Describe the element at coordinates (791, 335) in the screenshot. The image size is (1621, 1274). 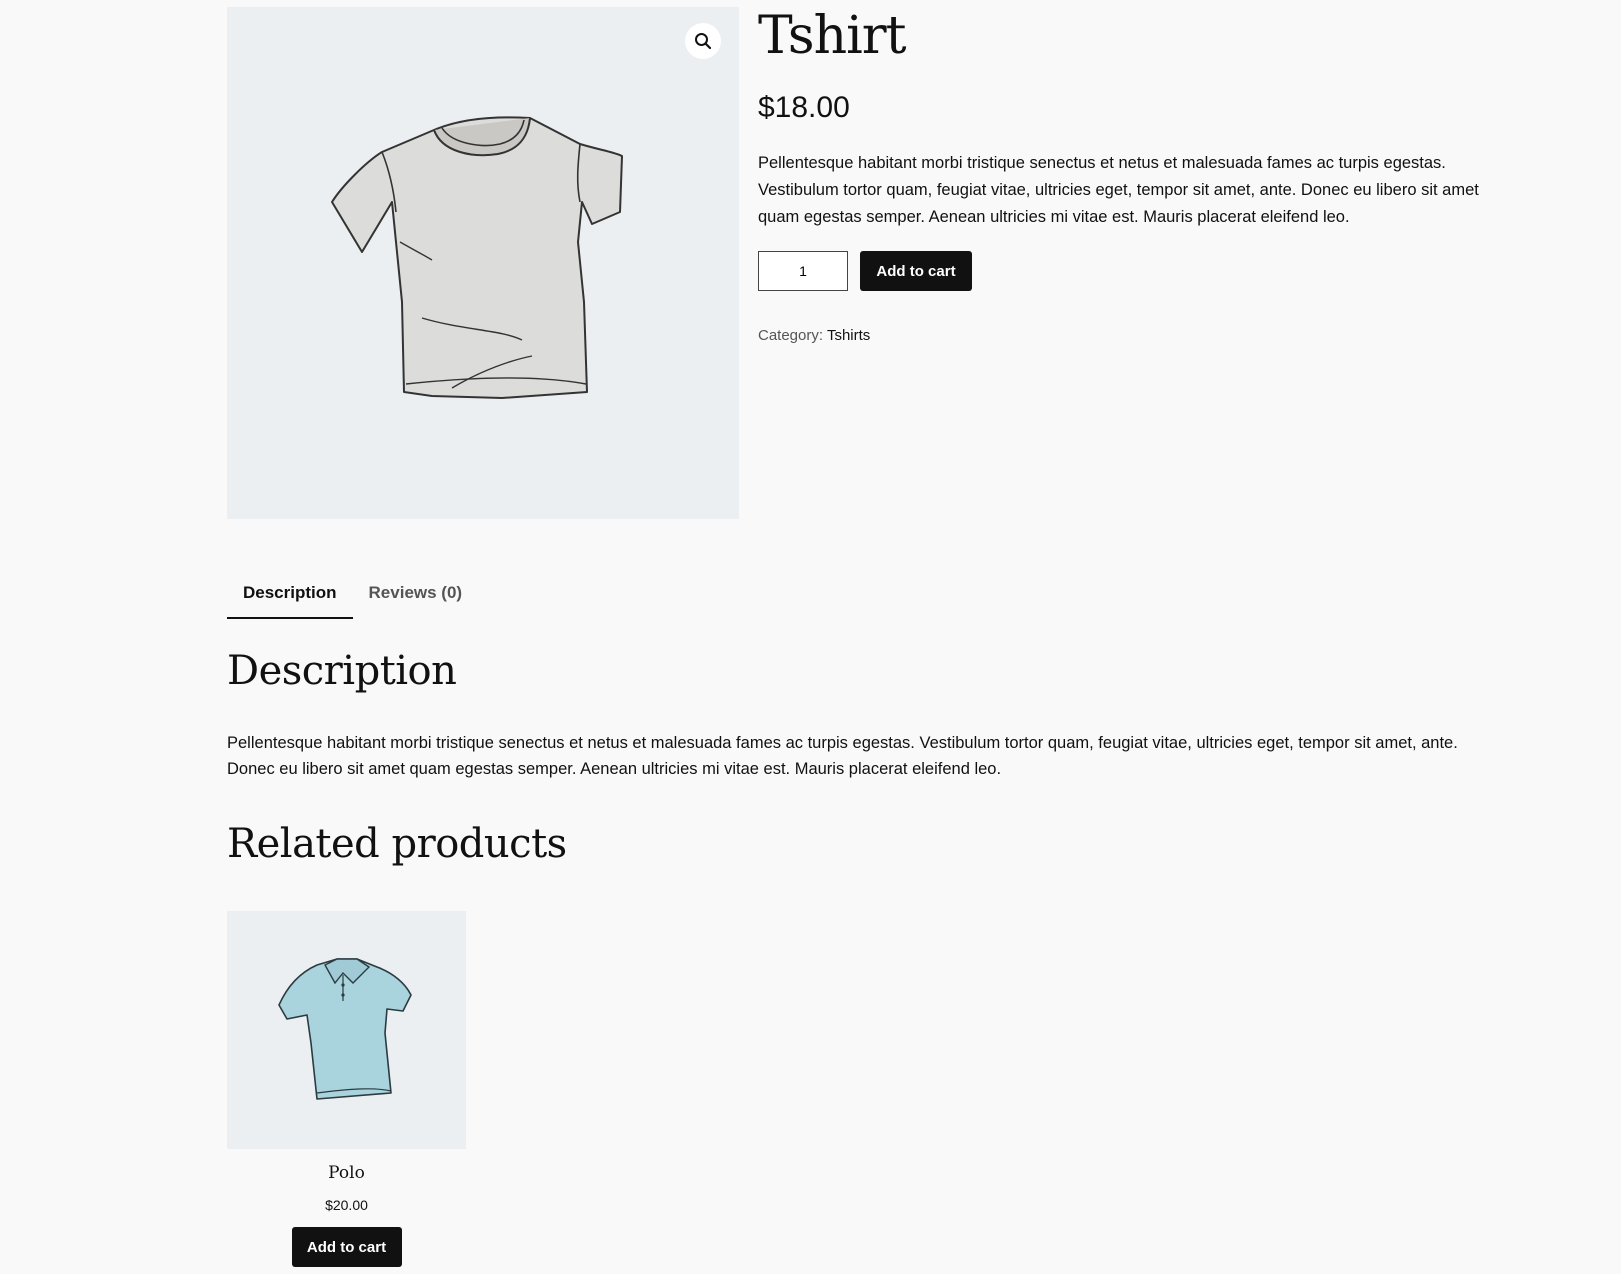
I see `category-label: Category:` at that location.